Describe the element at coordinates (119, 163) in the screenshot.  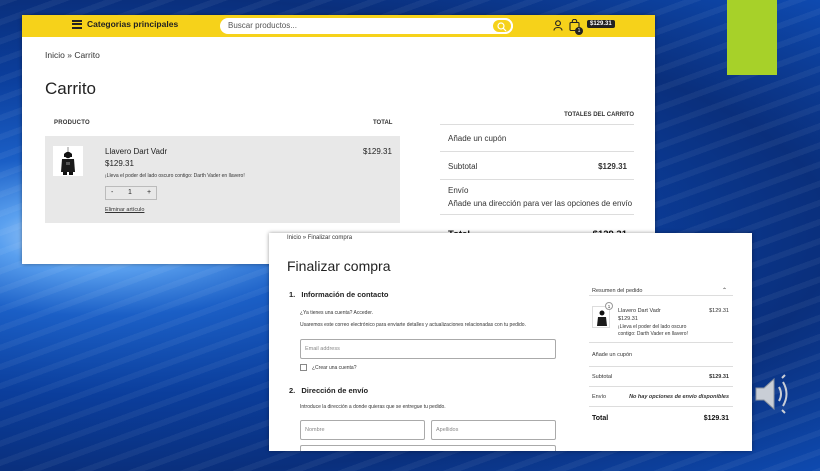
I see `product-price: $129.31` at that location.